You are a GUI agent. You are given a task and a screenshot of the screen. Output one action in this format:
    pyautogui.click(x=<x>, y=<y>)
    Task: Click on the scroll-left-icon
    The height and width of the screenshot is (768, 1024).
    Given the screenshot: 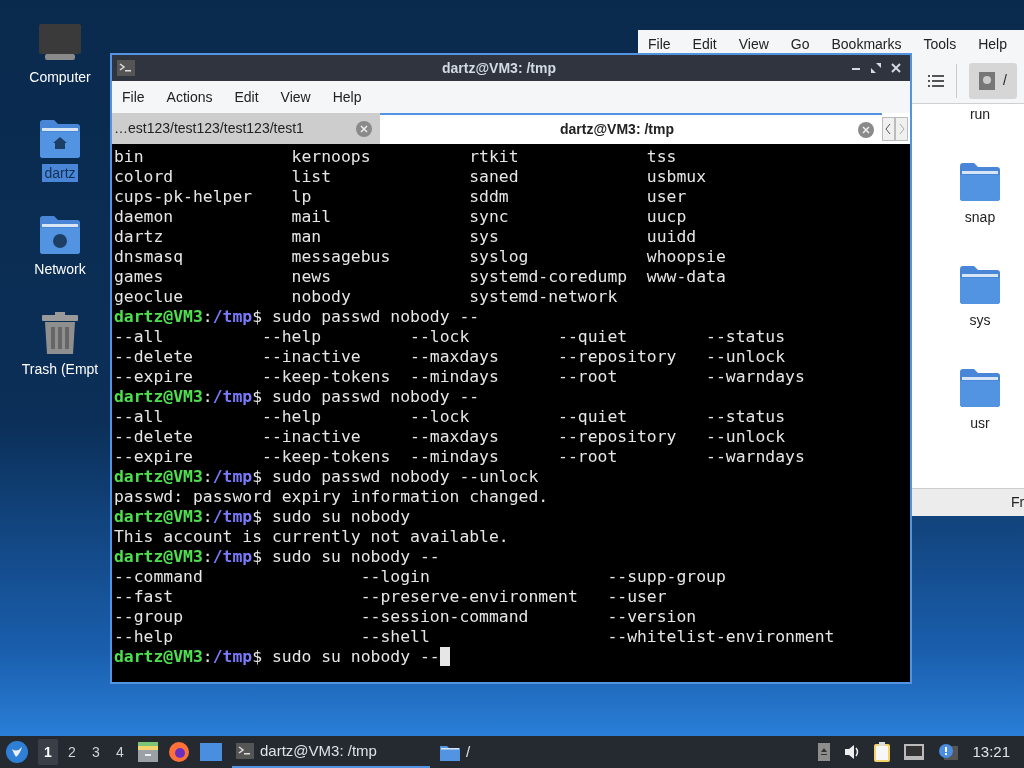 What is the action you would take?
    pyautogui.click(x=888, y=128)
    